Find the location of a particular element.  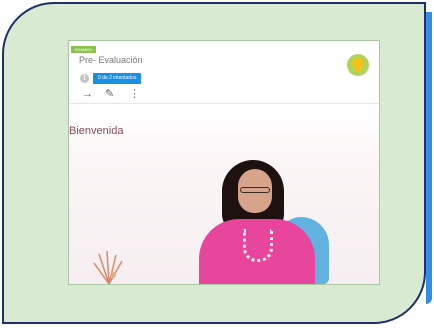

lightbulb-icon is located at coordinates (358, 65).